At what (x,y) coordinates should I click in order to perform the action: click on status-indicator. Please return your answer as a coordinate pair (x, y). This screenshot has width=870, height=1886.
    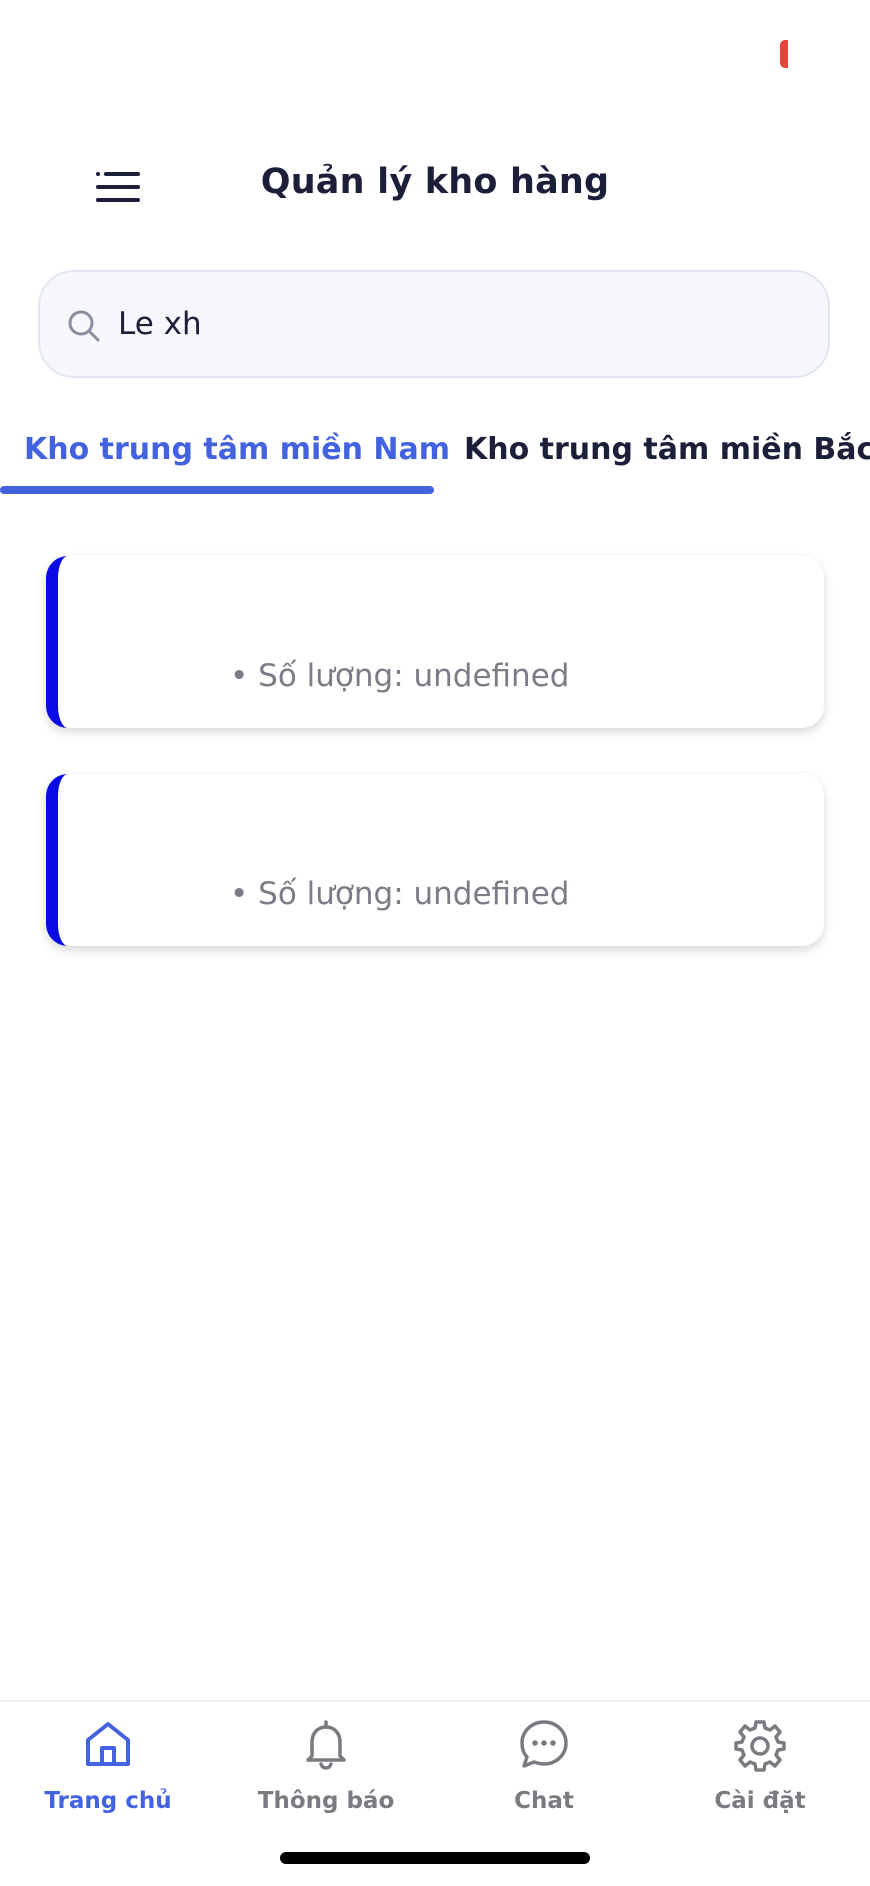
    Looking at the image, I should click on (784, 54).